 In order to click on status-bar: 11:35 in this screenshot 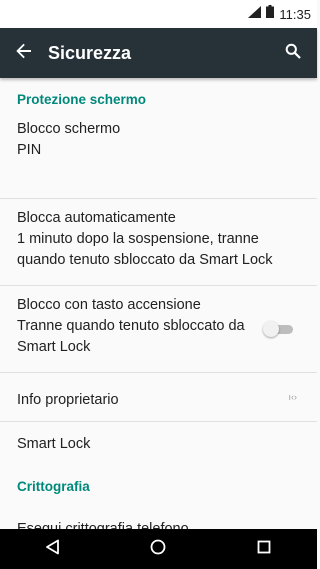, I will do `click(158, 14)`.